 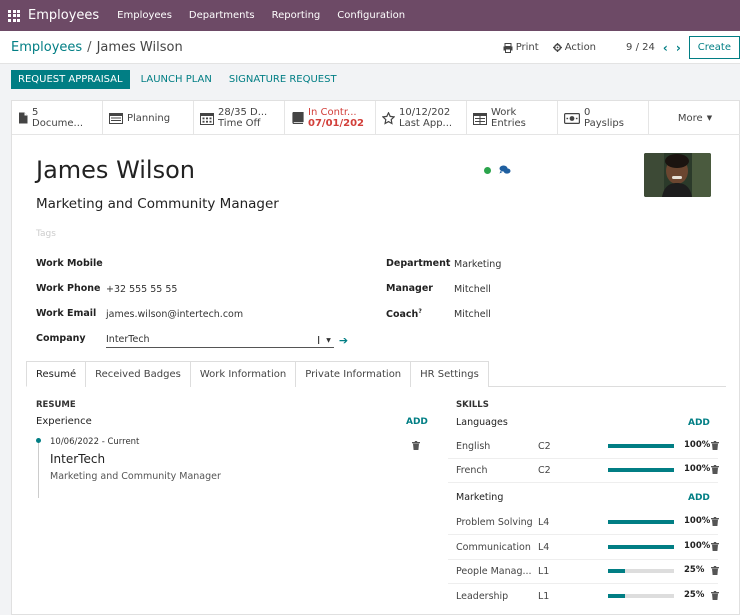 I want to click on smart-work-entries-line1: Work, so click(x=504, y=112).